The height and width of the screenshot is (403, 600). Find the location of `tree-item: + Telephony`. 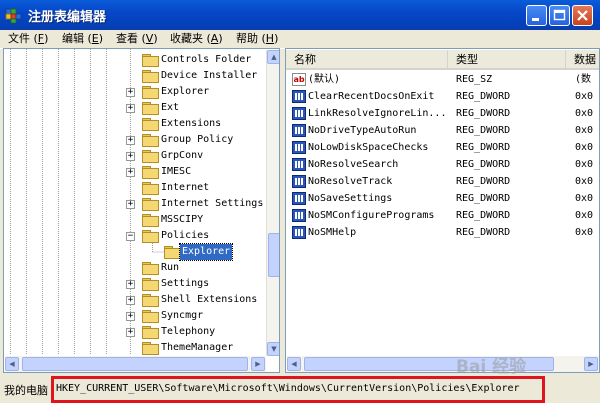

tree-item: + Telephony is located at coordinates (135, 332).